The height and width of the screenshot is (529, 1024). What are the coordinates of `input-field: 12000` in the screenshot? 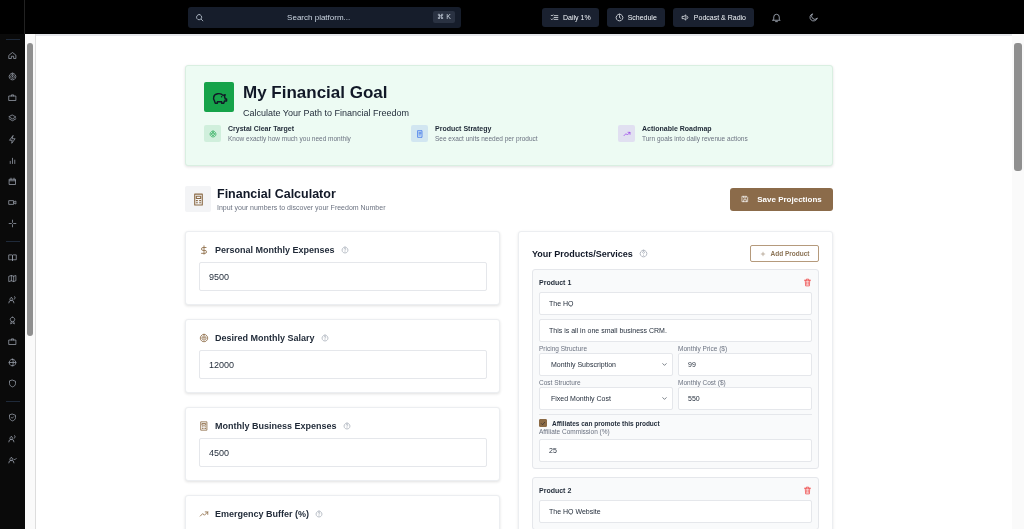 It's located at (343, 364).